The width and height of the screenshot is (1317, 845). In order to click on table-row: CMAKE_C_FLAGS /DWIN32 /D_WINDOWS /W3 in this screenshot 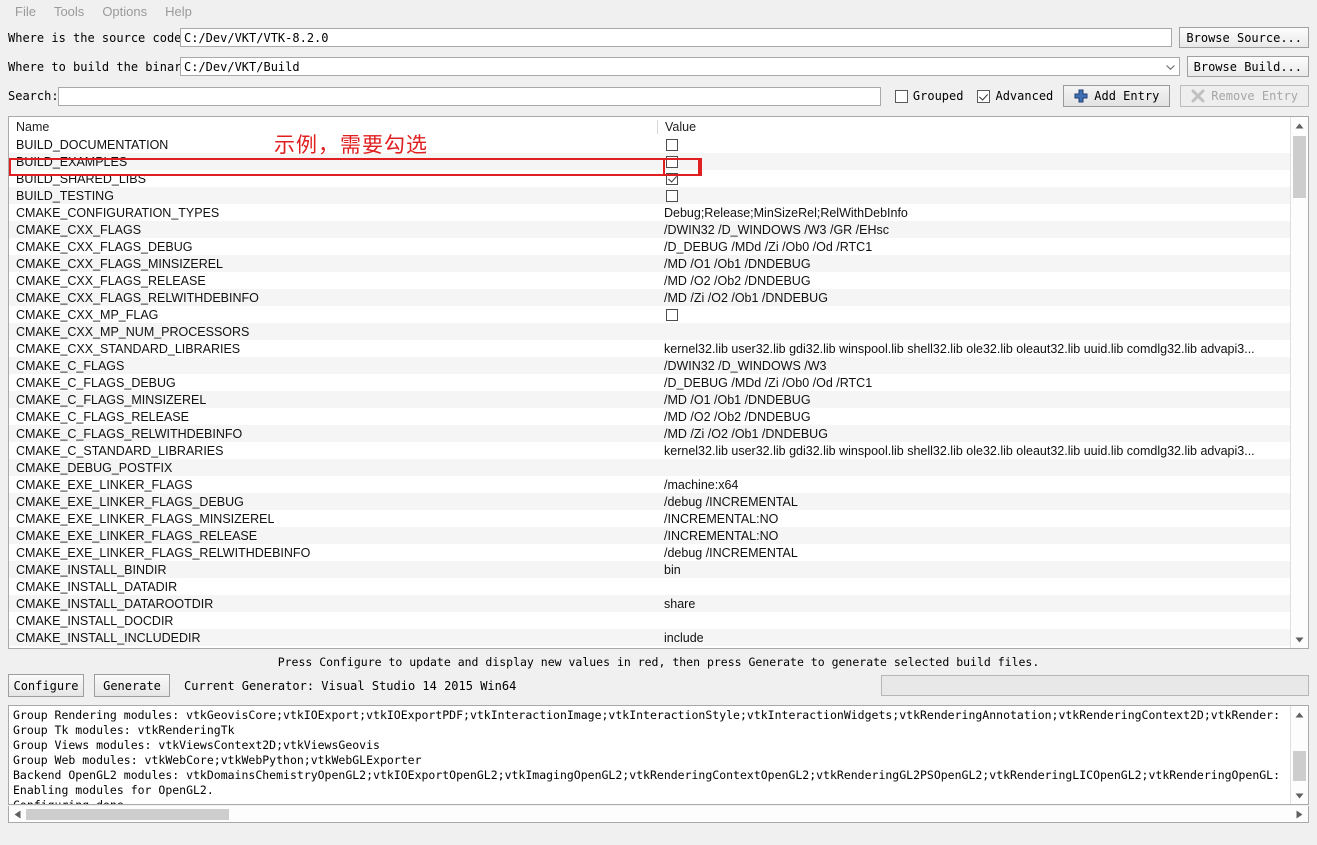, I will do `click(649, 365)`.